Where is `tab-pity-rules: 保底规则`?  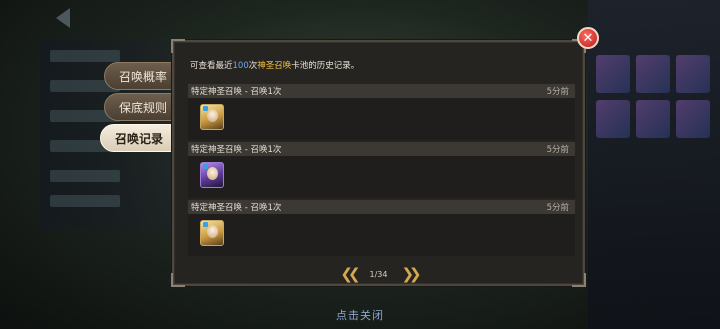 tab-pity-rules: 保底规则 is located at coordinates (140, 107).